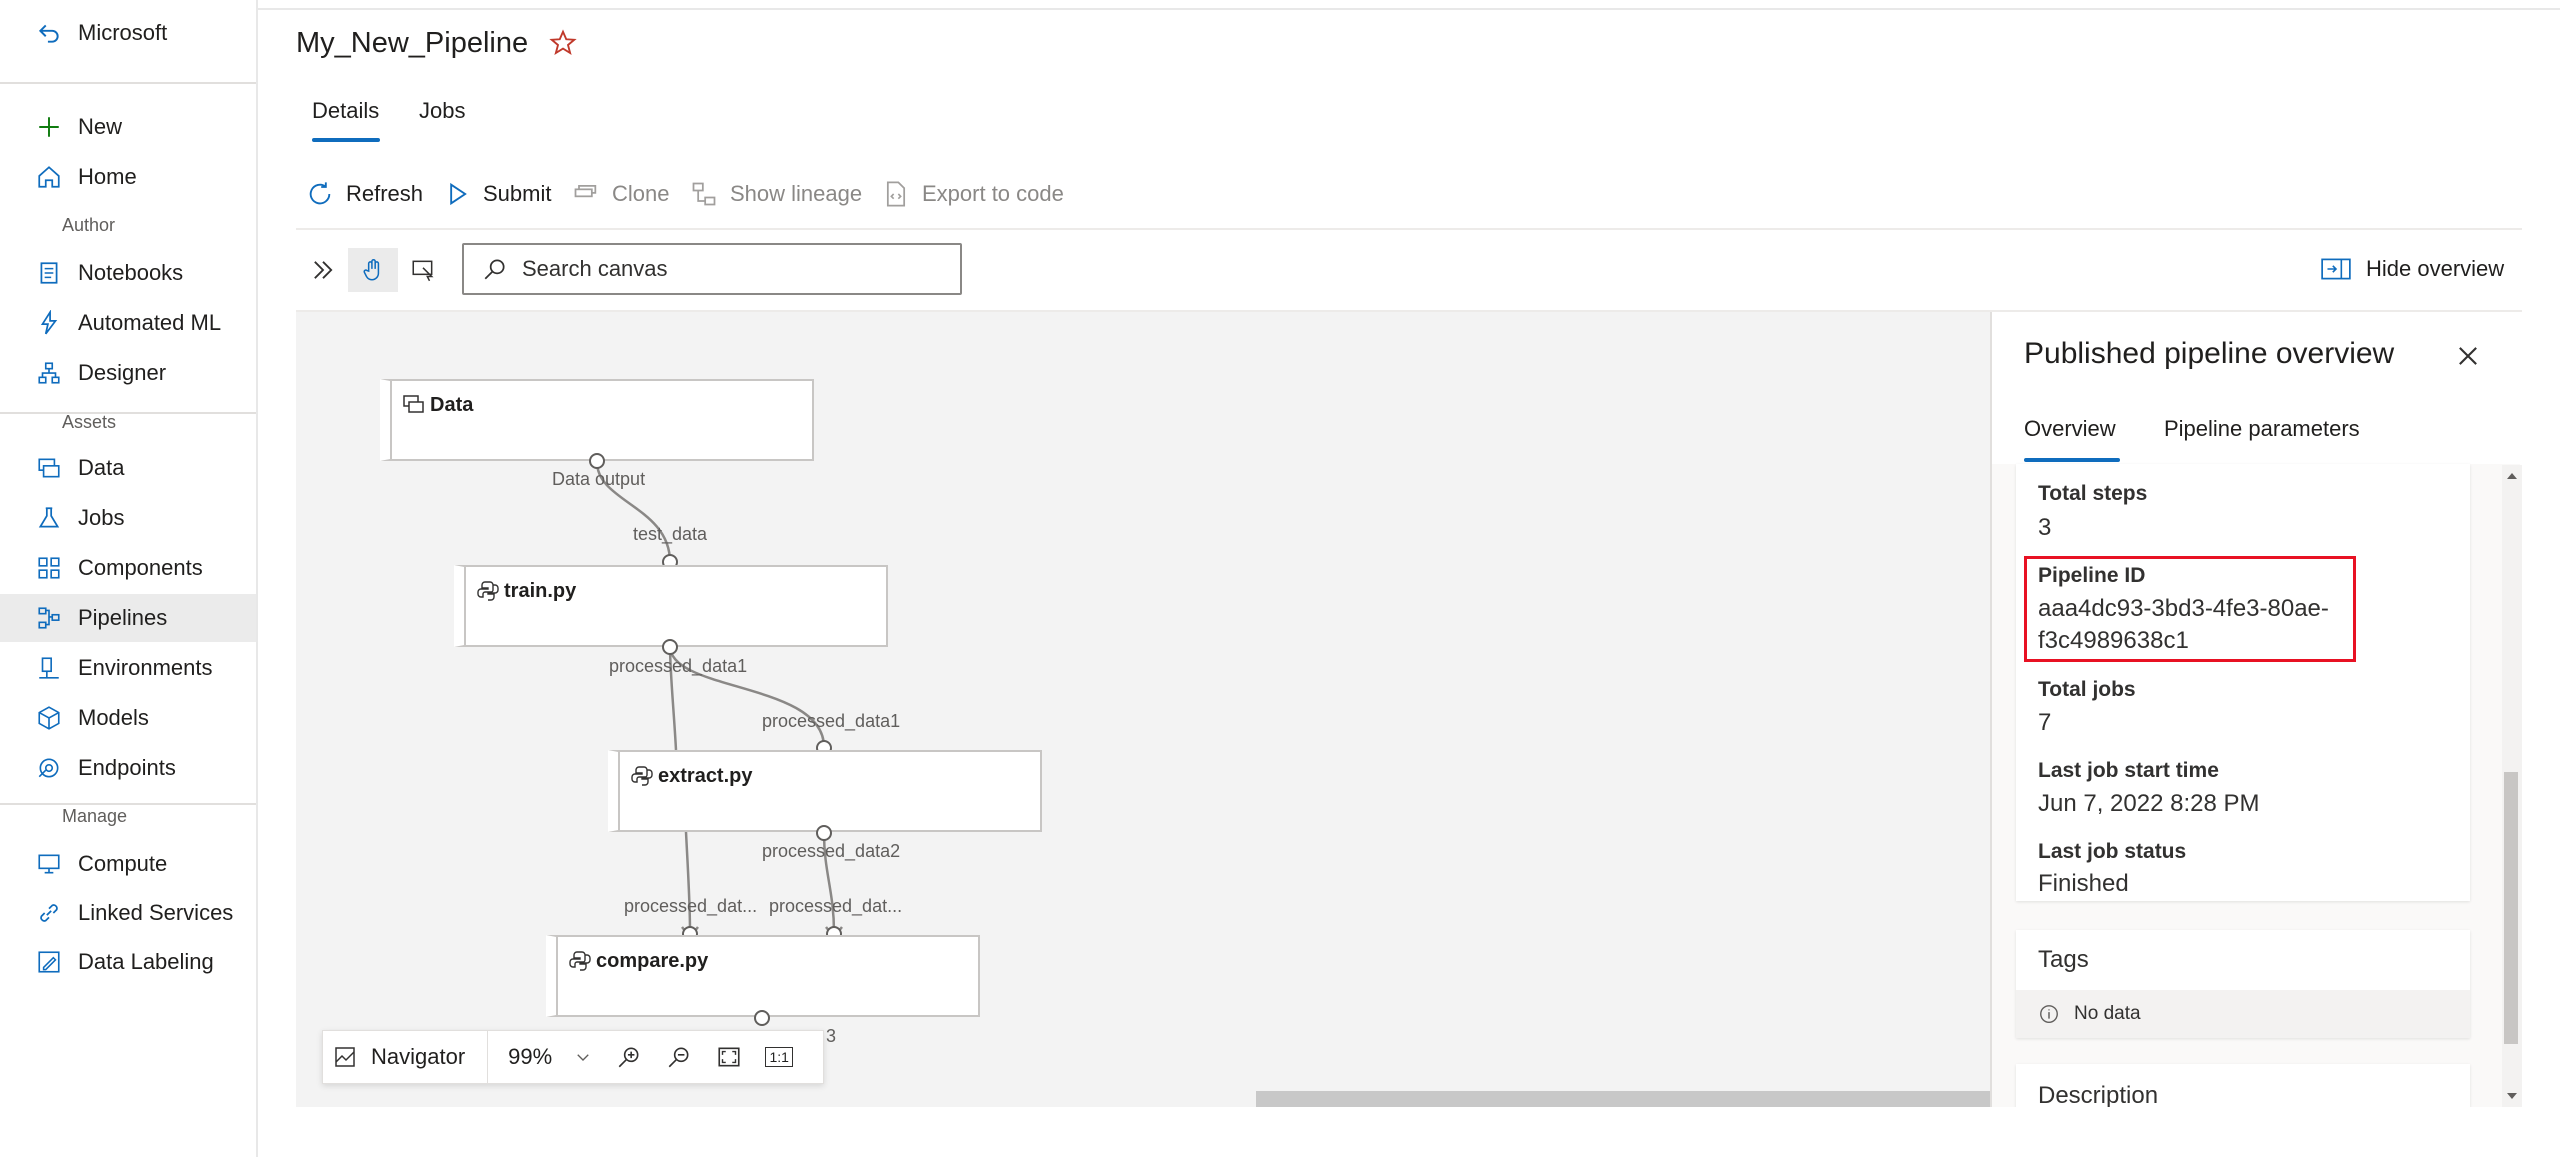  I want to click on show-lineage-button: Show lineage, so click(776, 194).